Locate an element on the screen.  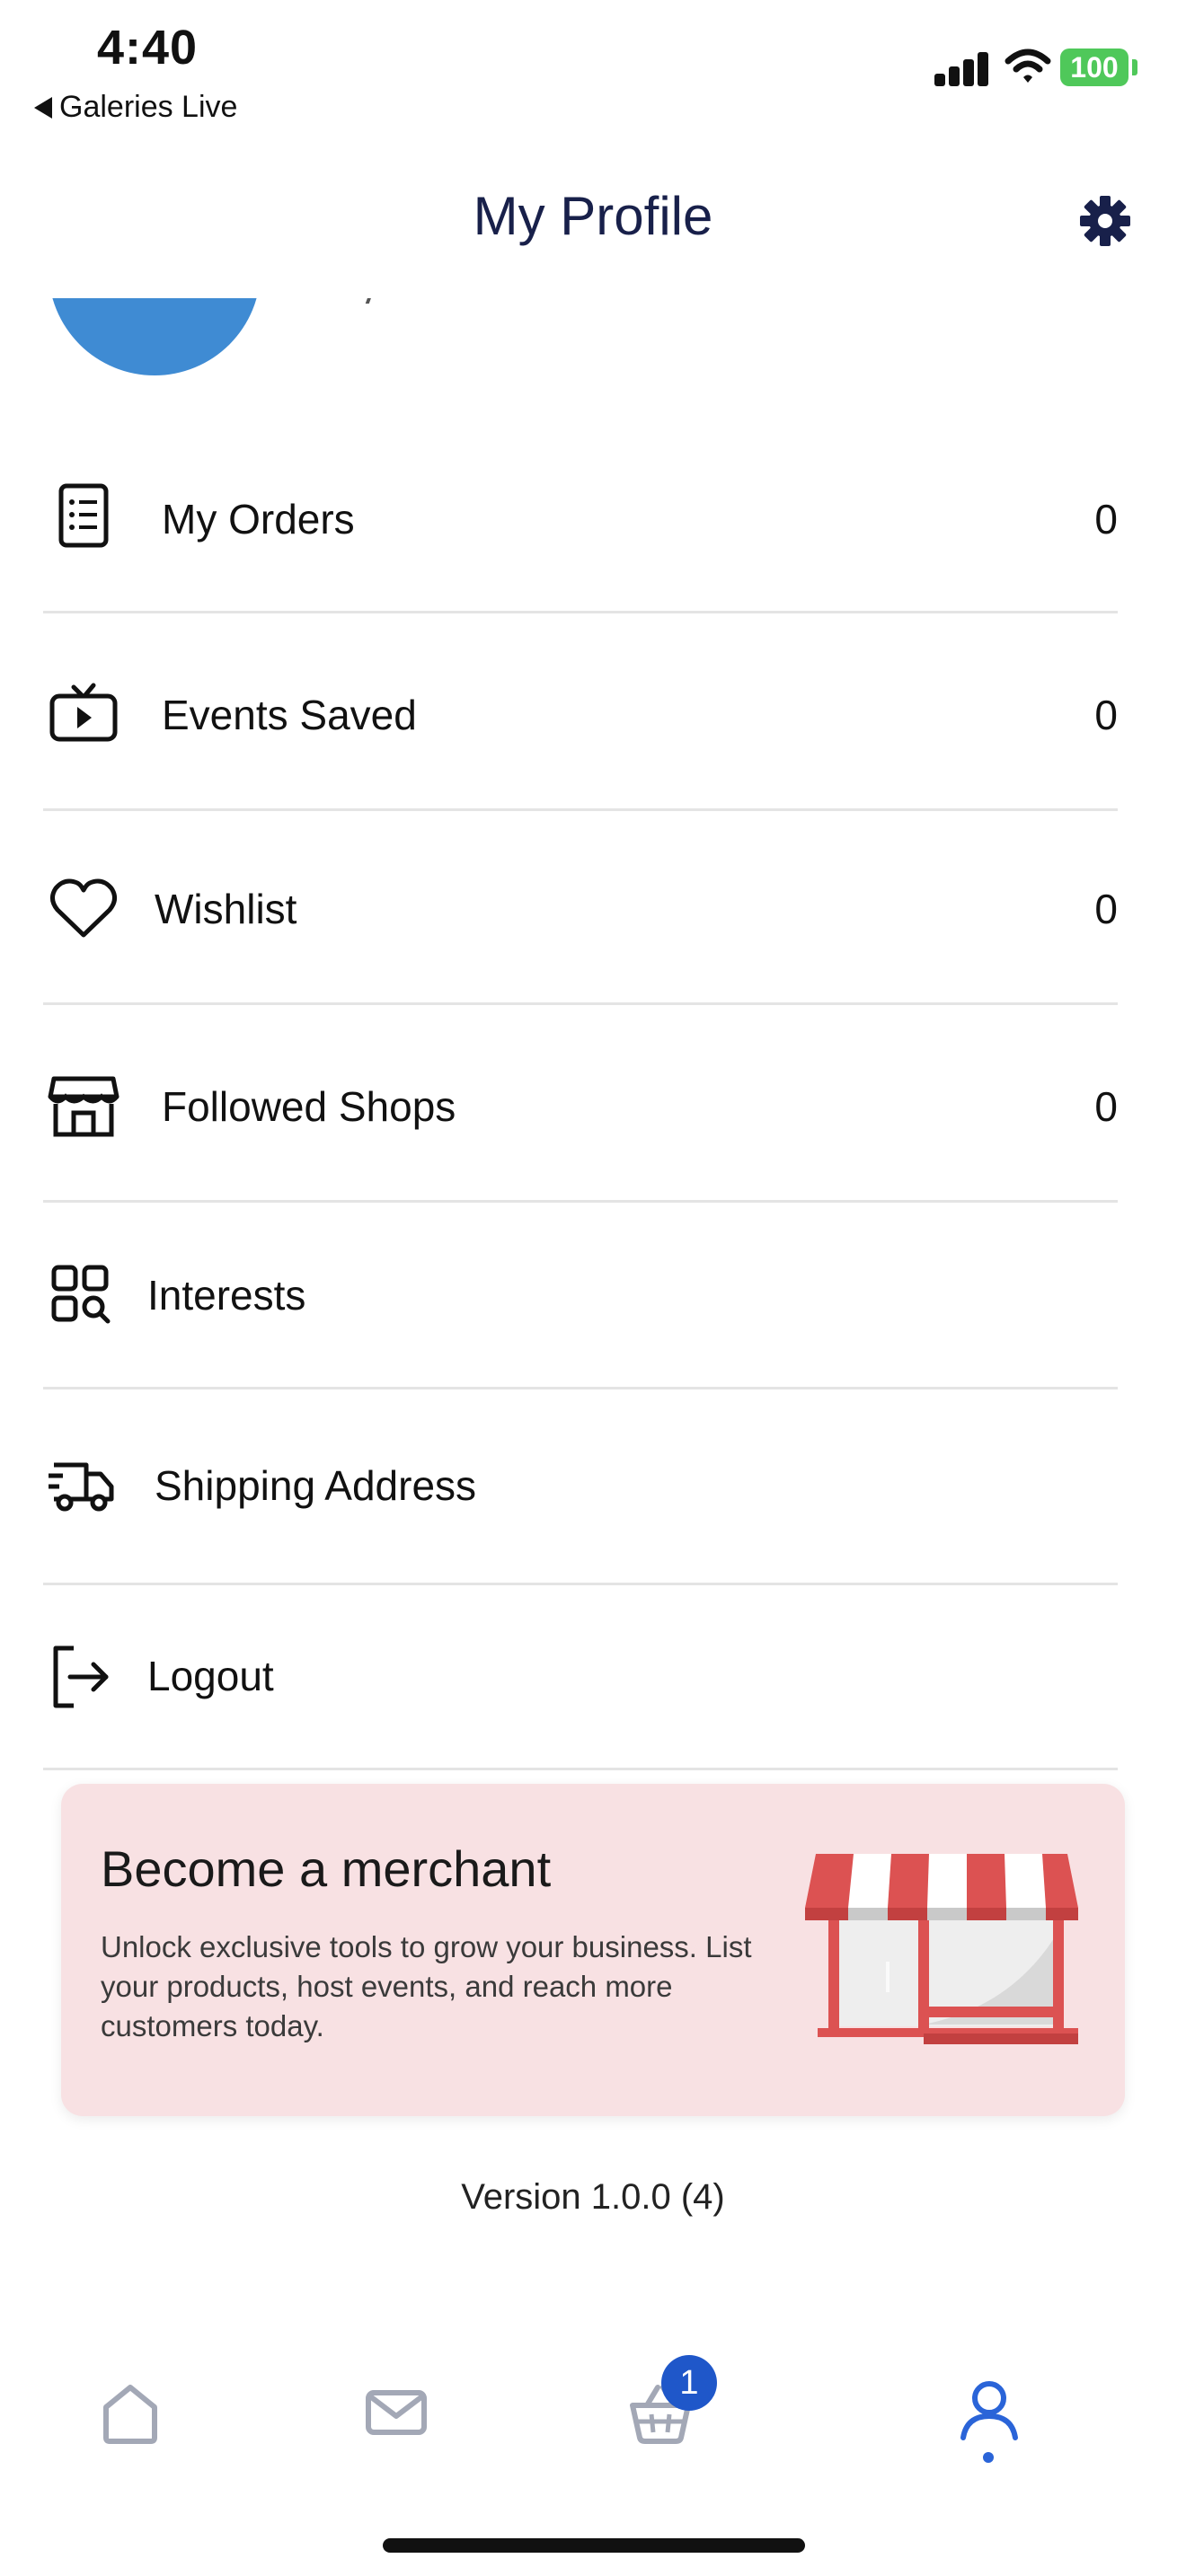
menu-item-logout: Logout is located at coordinates (580, 1677).